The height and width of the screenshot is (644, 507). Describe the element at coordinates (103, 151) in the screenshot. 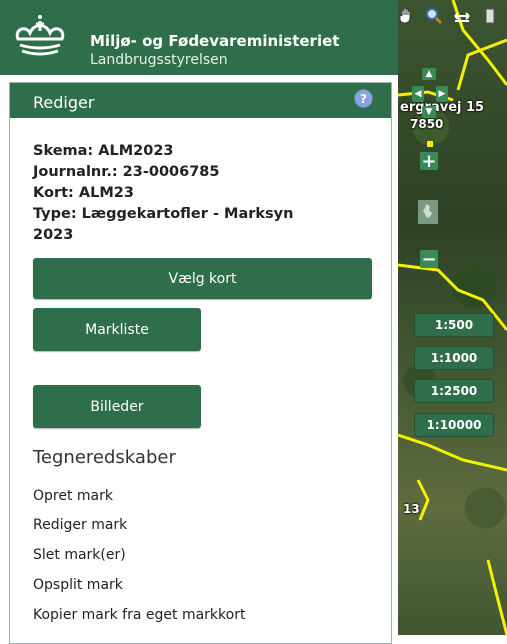

I see `schema-text: Skema: ALM2023` at that location.